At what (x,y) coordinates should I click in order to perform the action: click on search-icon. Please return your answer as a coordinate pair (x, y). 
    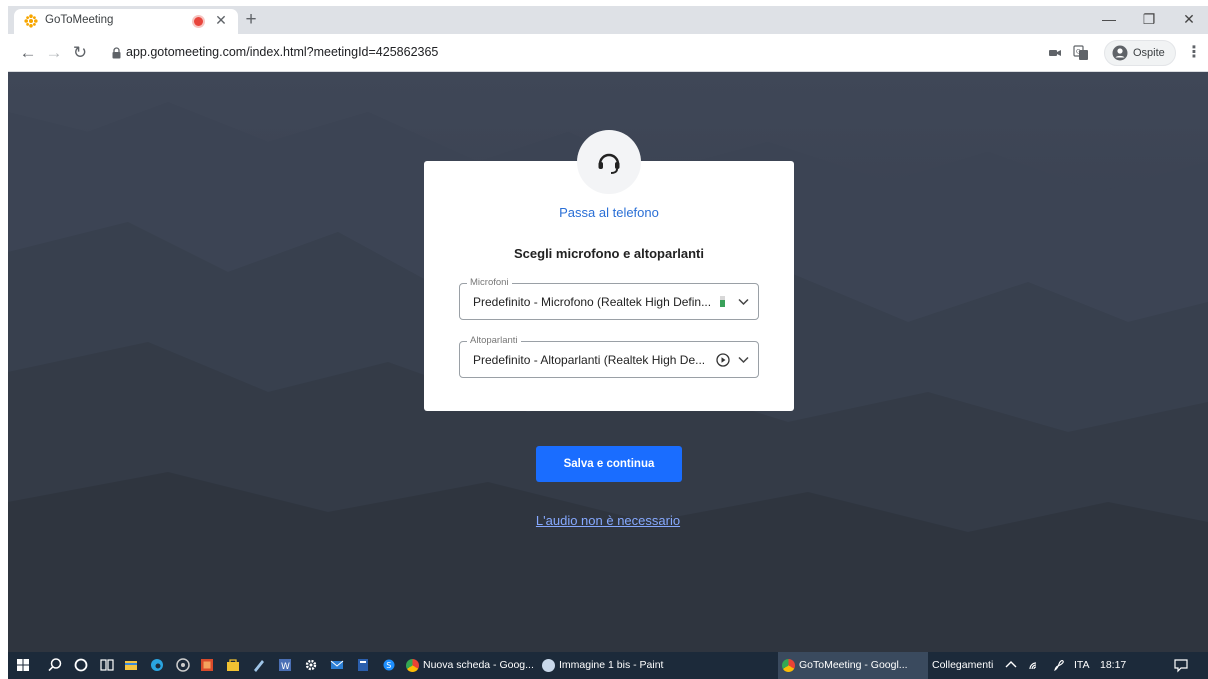
    Looking at the image, I should click on (55, 665).